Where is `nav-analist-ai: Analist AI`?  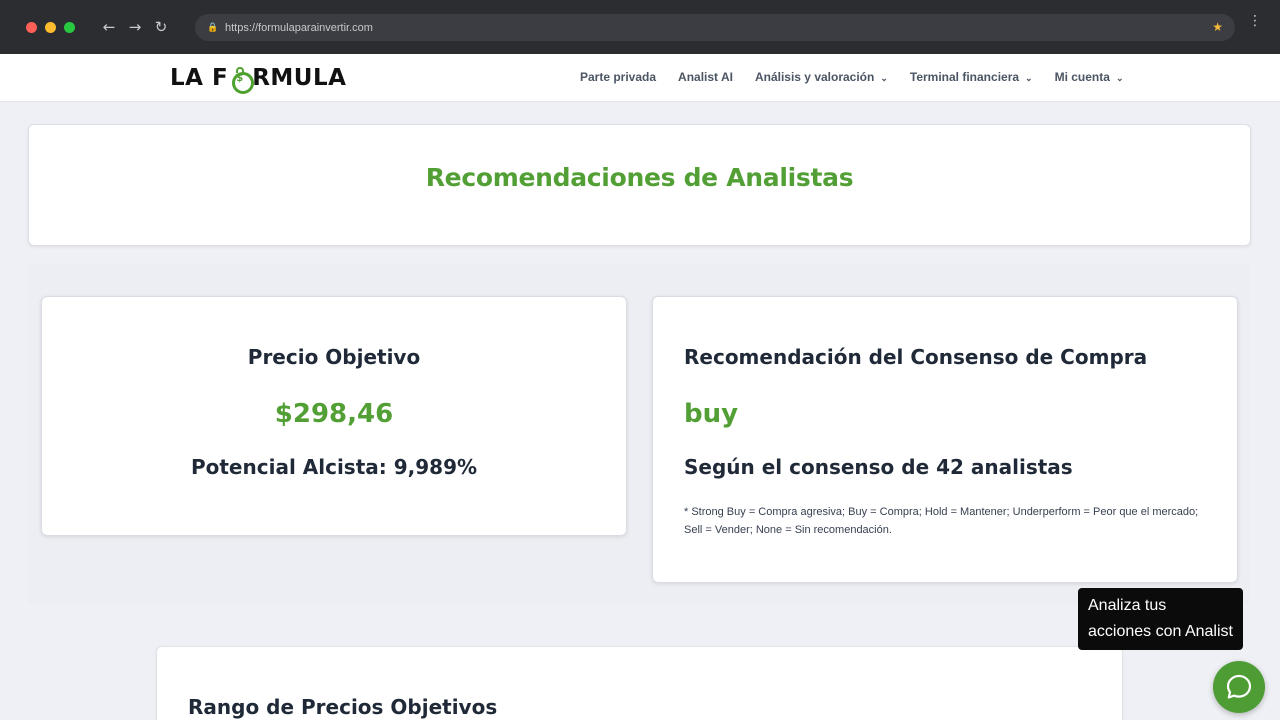 nav-analist-ai: Analist AI is located at coordinates (705, 77).